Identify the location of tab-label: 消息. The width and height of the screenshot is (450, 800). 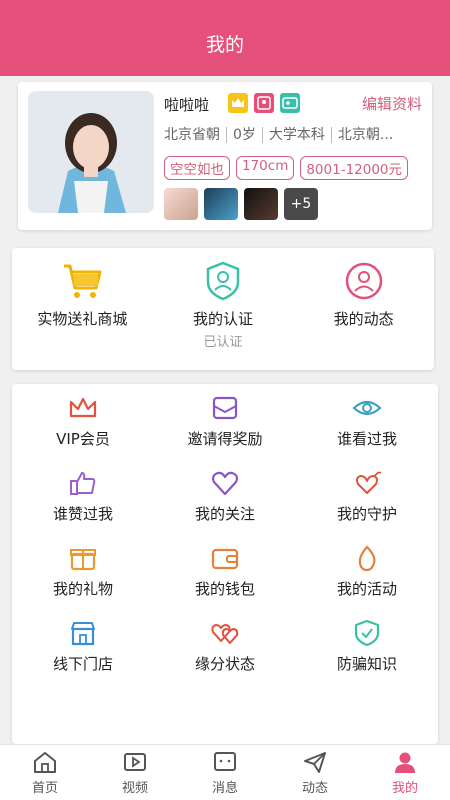
(224, 788).